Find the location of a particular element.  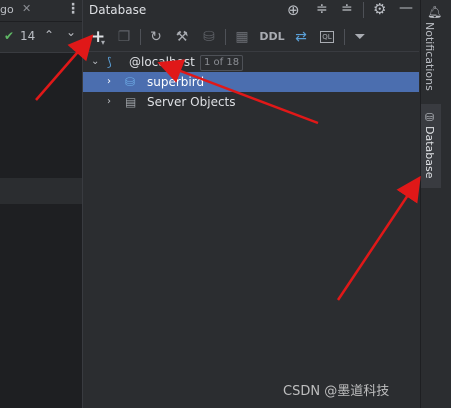

annotation-arrow-database-tab is located at coordinates (378, 238).